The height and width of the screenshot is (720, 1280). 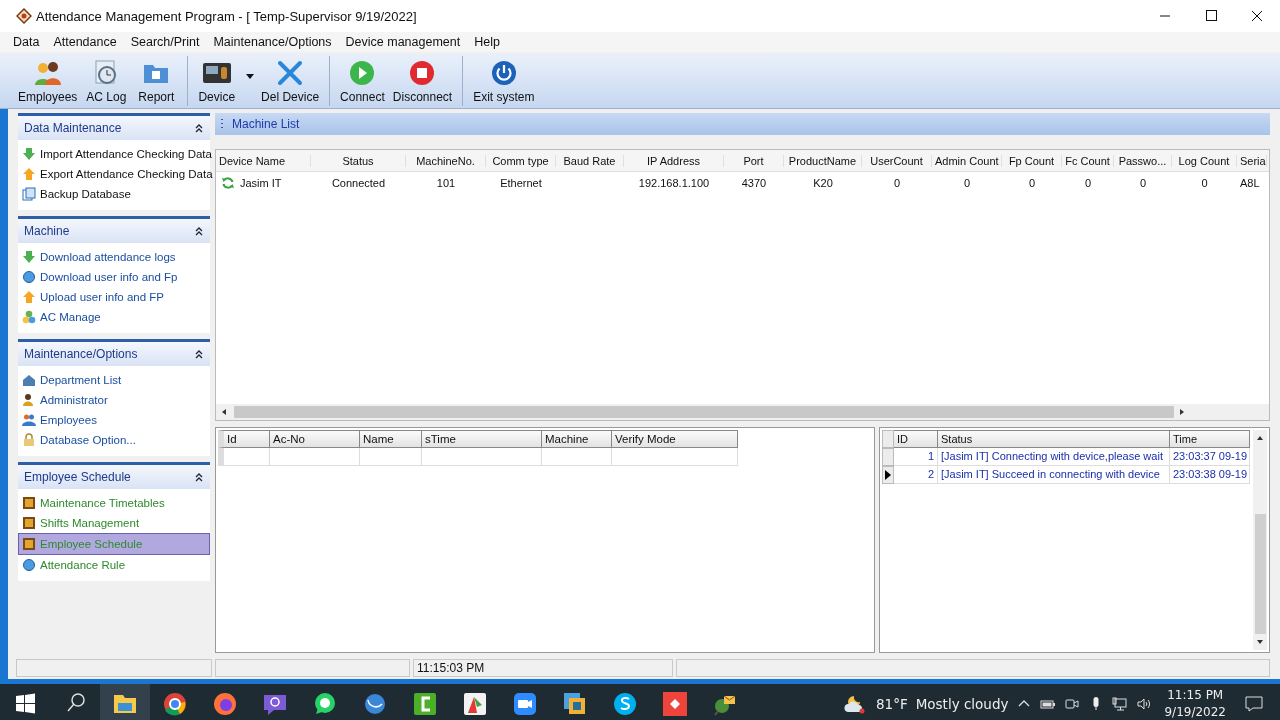 I want to click on sidebar-item: Administrator, so click(x=114, y=400).